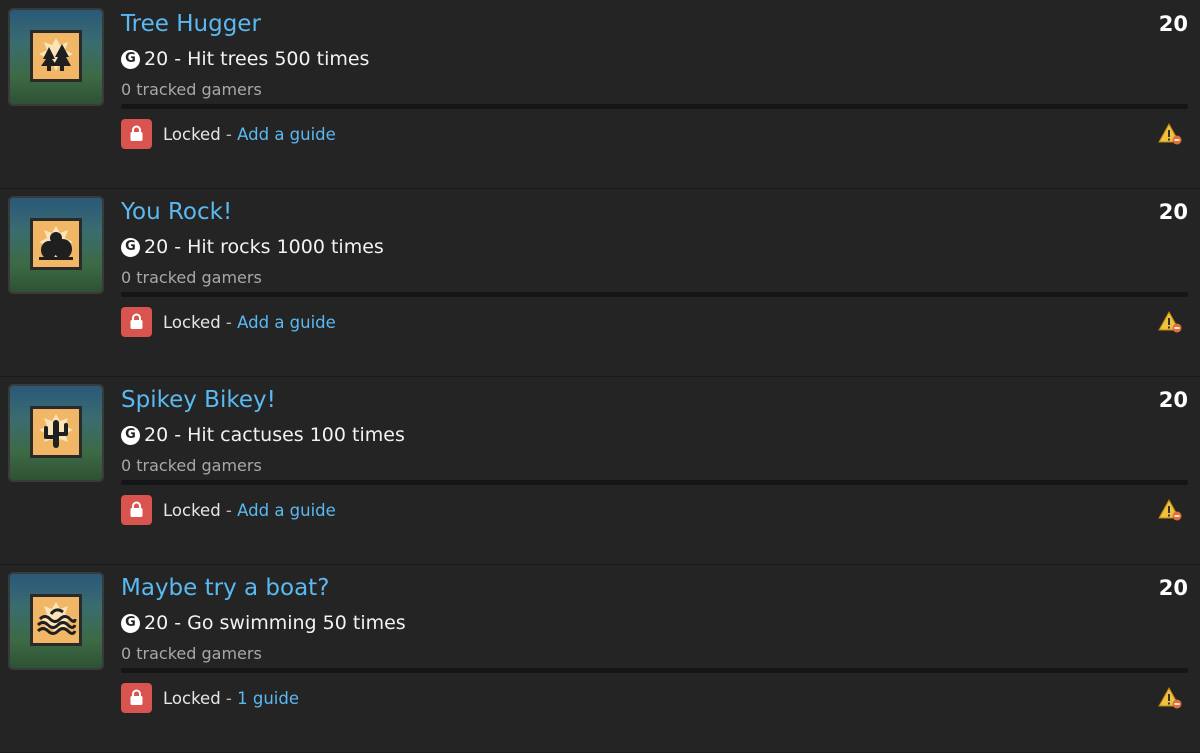 The height and width of the screenshot is (753, 1200). I want to click on description-text: 20 - Hit rocks 1000 times, so click(264, 247).